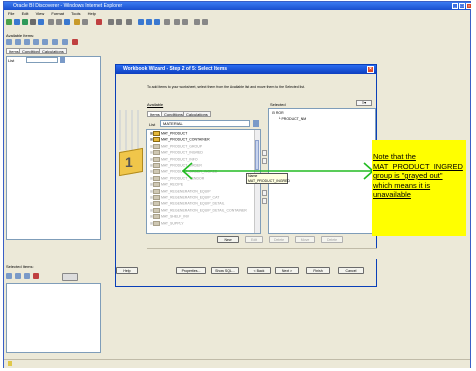 This screenshot has height=371, width=476. Describe the element at coordinates (51, 22) in the screenshot. I see `undo-icon` at that location.